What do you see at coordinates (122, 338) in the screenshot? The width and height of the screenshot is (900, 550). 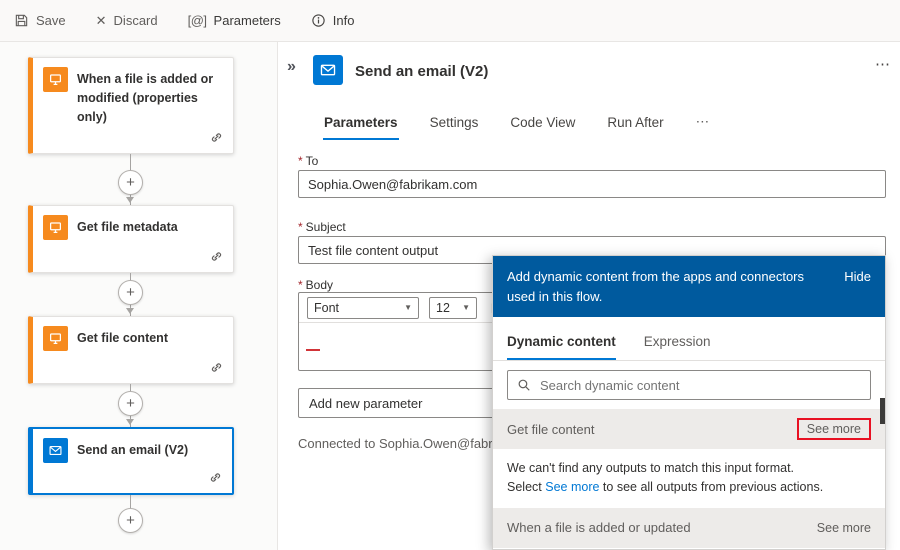 I see `step-title: Get file content` at bounding box center [122, 338].